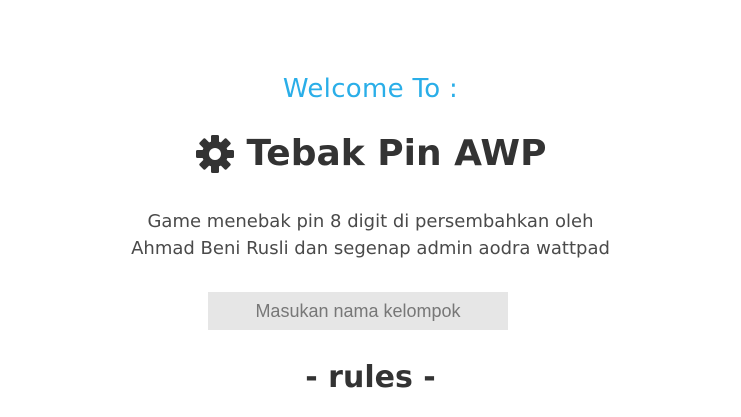 The width and height of the screenshot is (741, 417). I want to click on gear-icon, so click(215, 154).